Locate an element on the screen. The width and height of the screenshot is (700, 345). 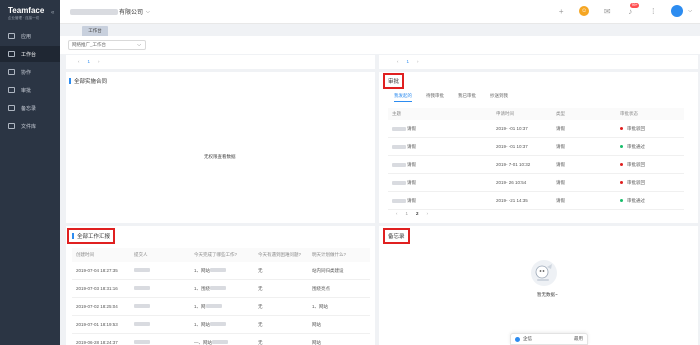
approval-icon is located at coordinates (11, 90).